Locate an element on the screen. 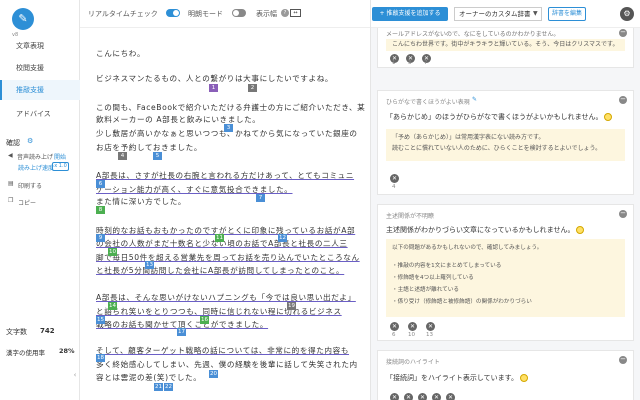 The width and height of the screenshot is (640, 400). issue-badge: 18 is located at coordinates (100, 358).